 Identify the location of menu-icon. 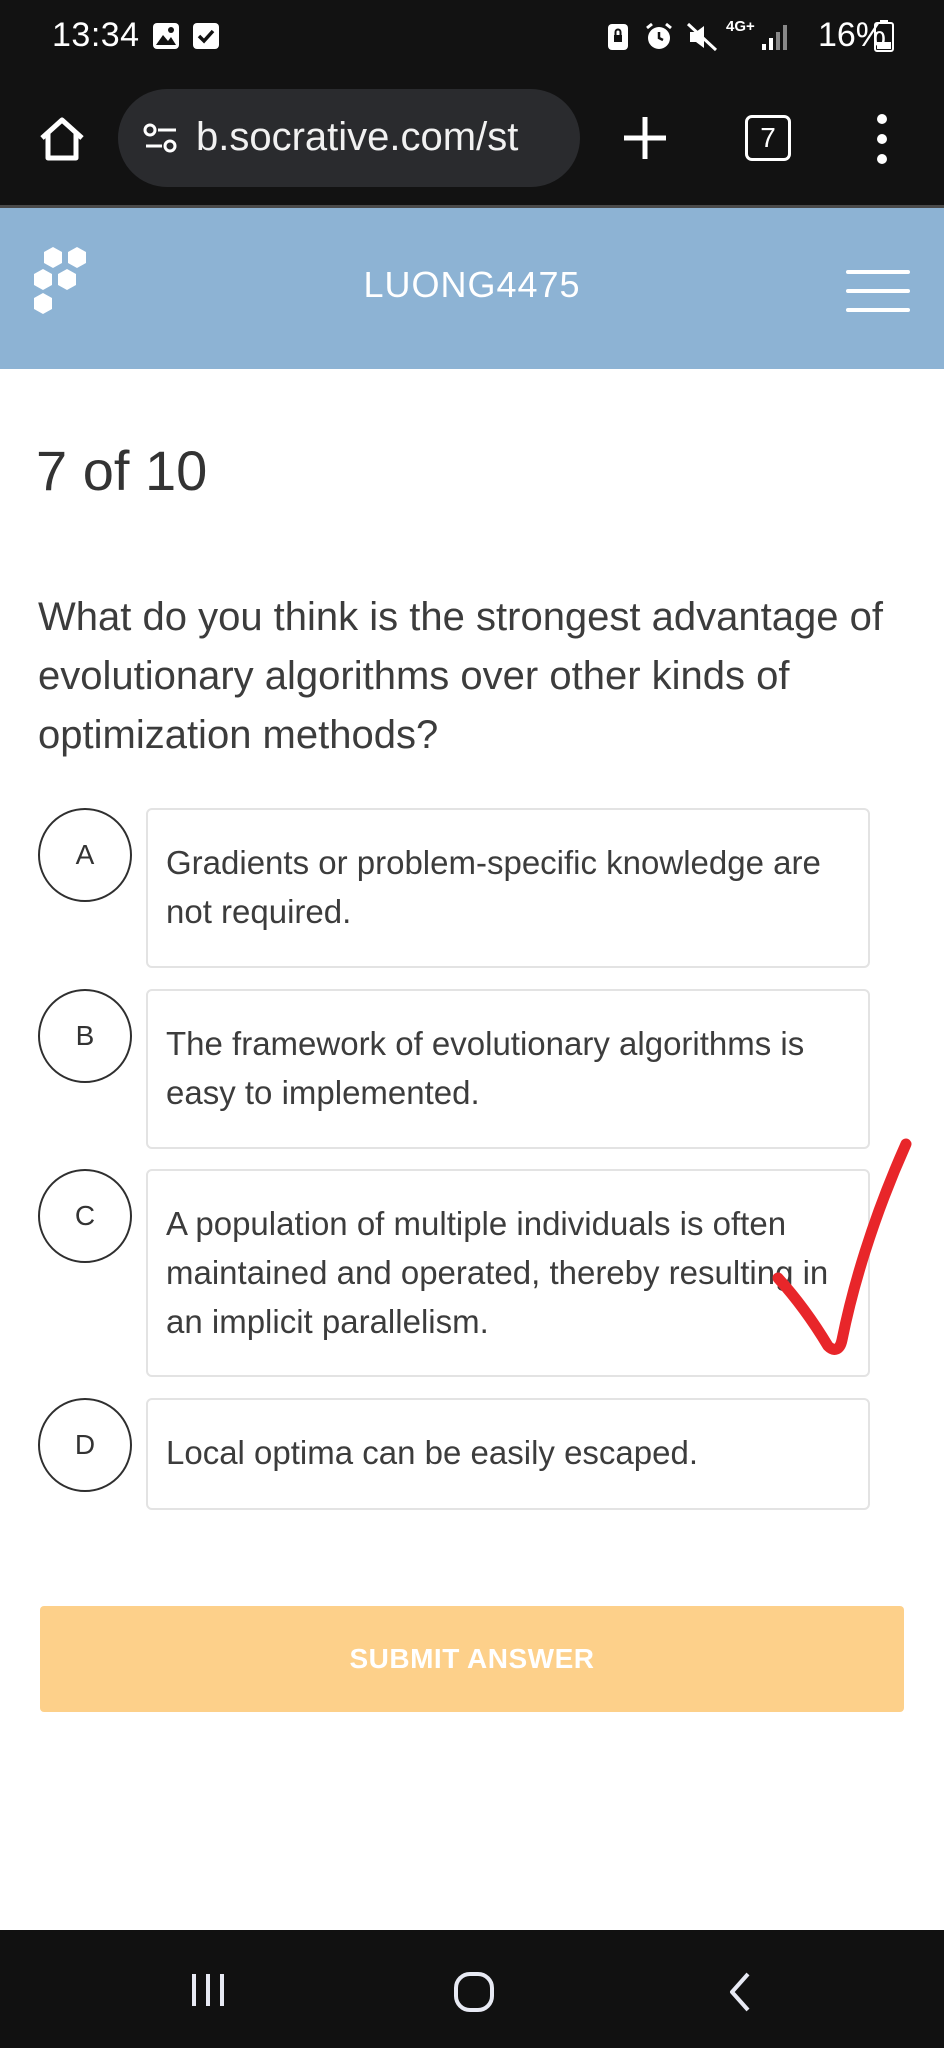
(878, 293).